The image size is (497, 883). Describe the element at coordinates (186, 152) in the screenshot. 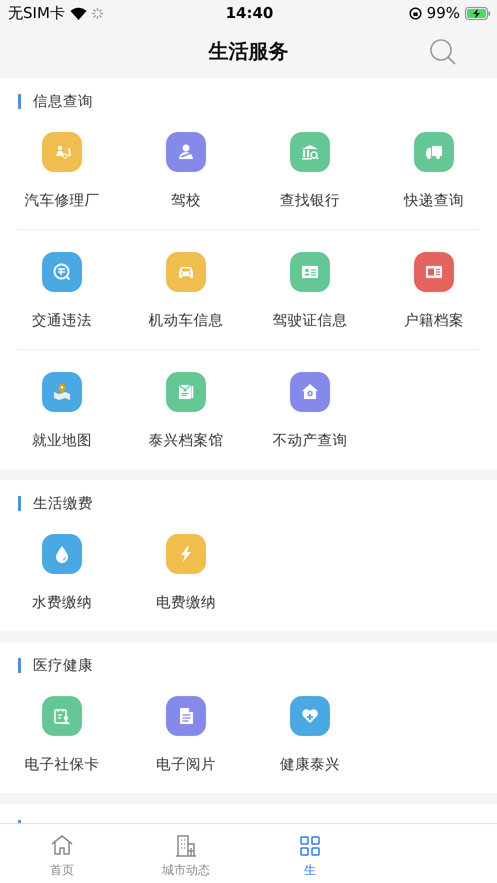

I see `person-icon` at that location.